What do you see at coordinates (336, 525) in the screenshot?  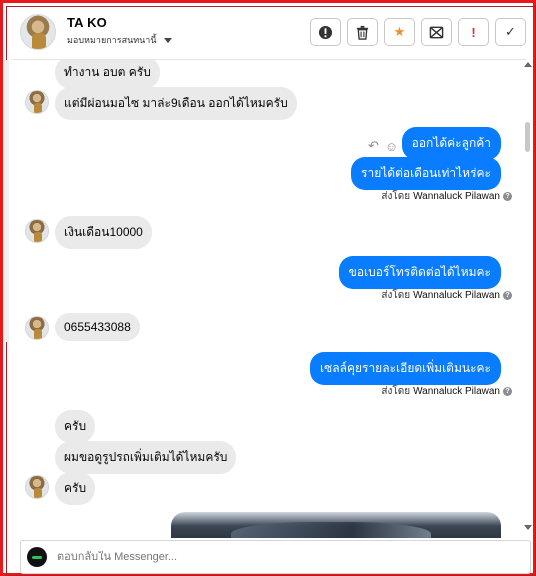 I see `outgoing-photo-attachment` at bounding box center [336, 525].